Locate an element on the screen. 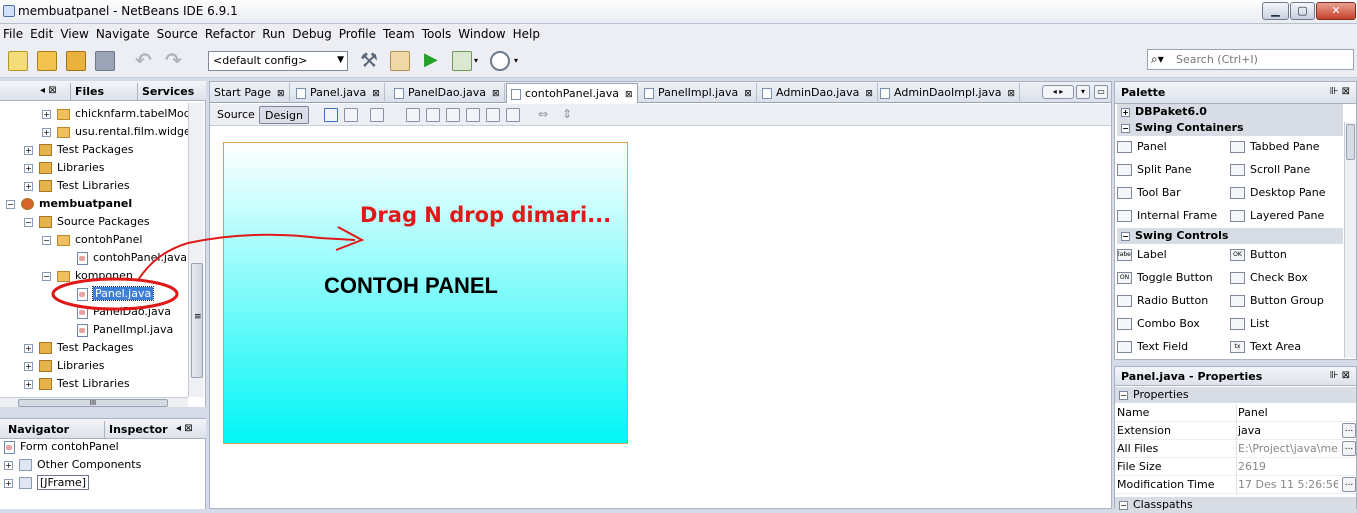  align-center-icon is located at coordinates (433, 115).